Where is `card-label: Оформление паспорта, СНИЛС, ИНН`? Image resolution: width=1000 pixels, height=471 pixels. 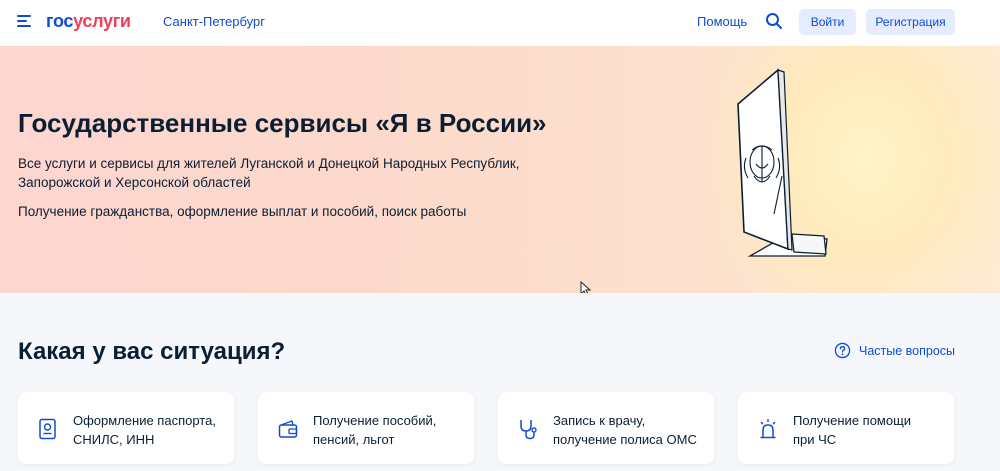
card-label: Оформление паспорта, СНИЛС, ИНН is located at coordinates (148, 430).